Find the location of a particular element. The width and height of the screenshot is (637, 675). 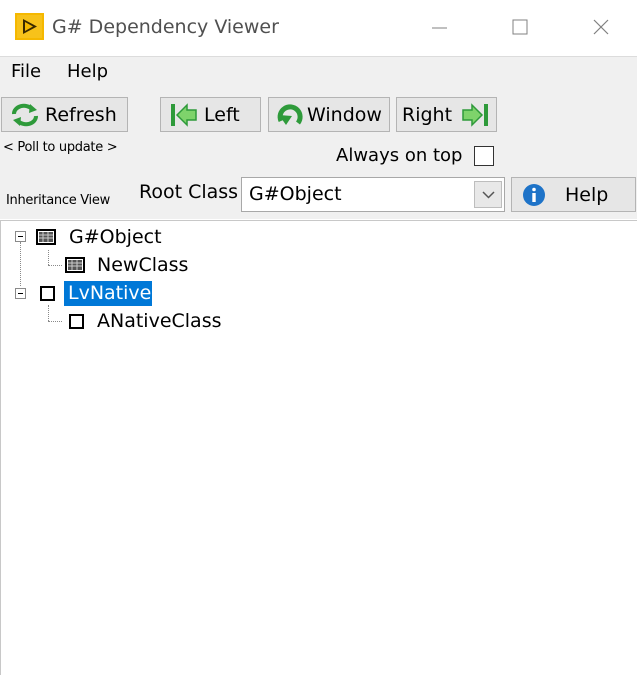

help-button: Help is located at coordinates (573, 194).